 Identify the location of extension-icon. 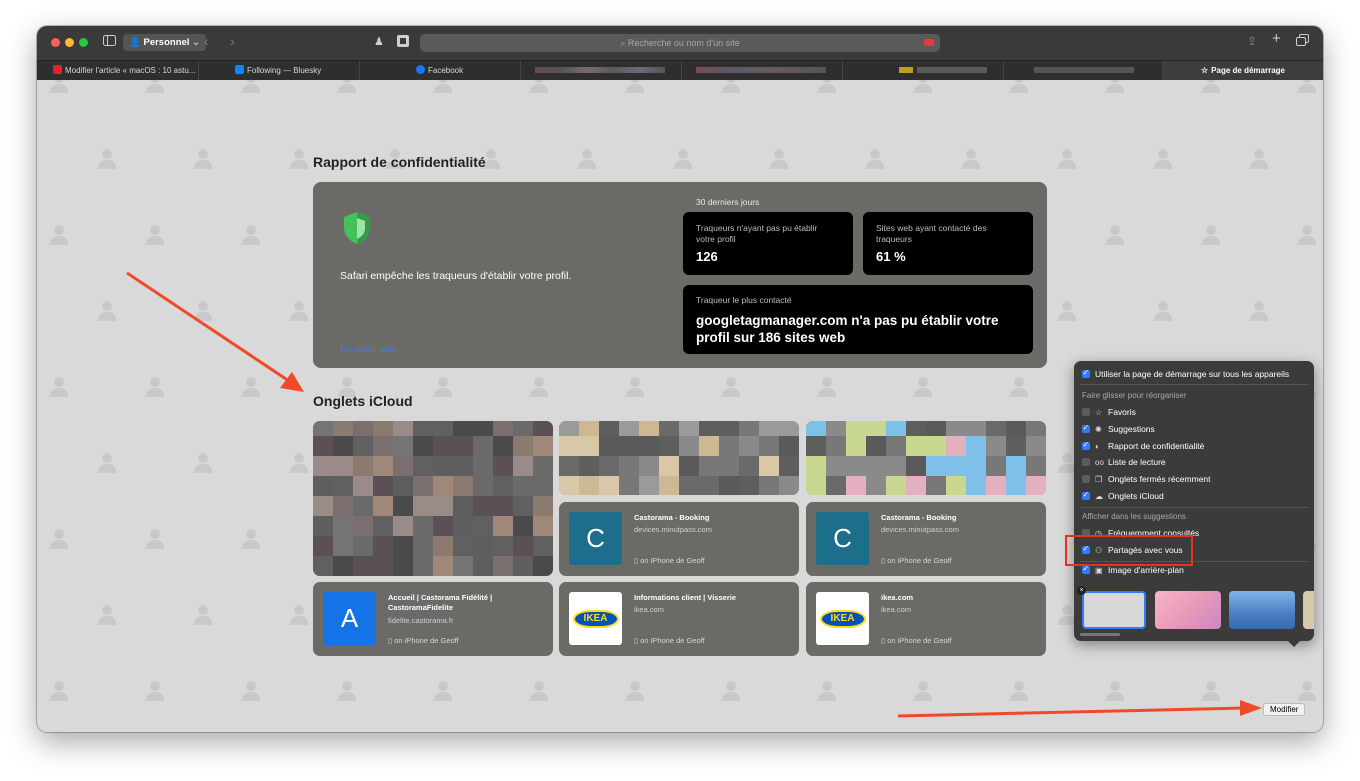
(403, 42).